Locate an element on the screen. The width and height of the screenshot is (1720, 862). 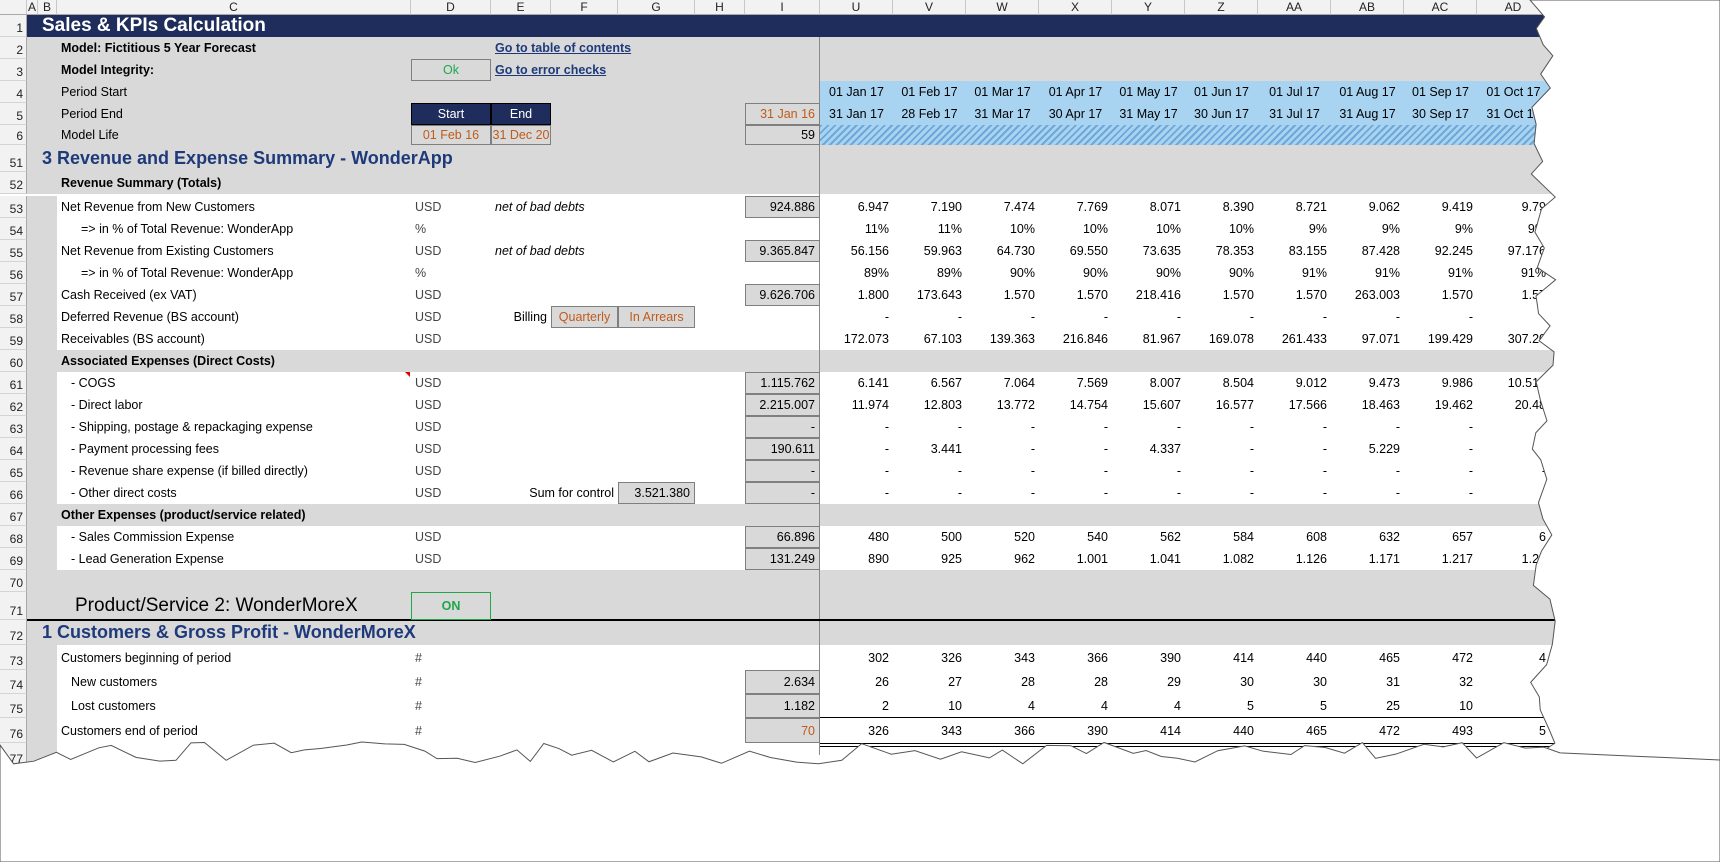
torn-right-edge is located at coordinates (1624, 380).